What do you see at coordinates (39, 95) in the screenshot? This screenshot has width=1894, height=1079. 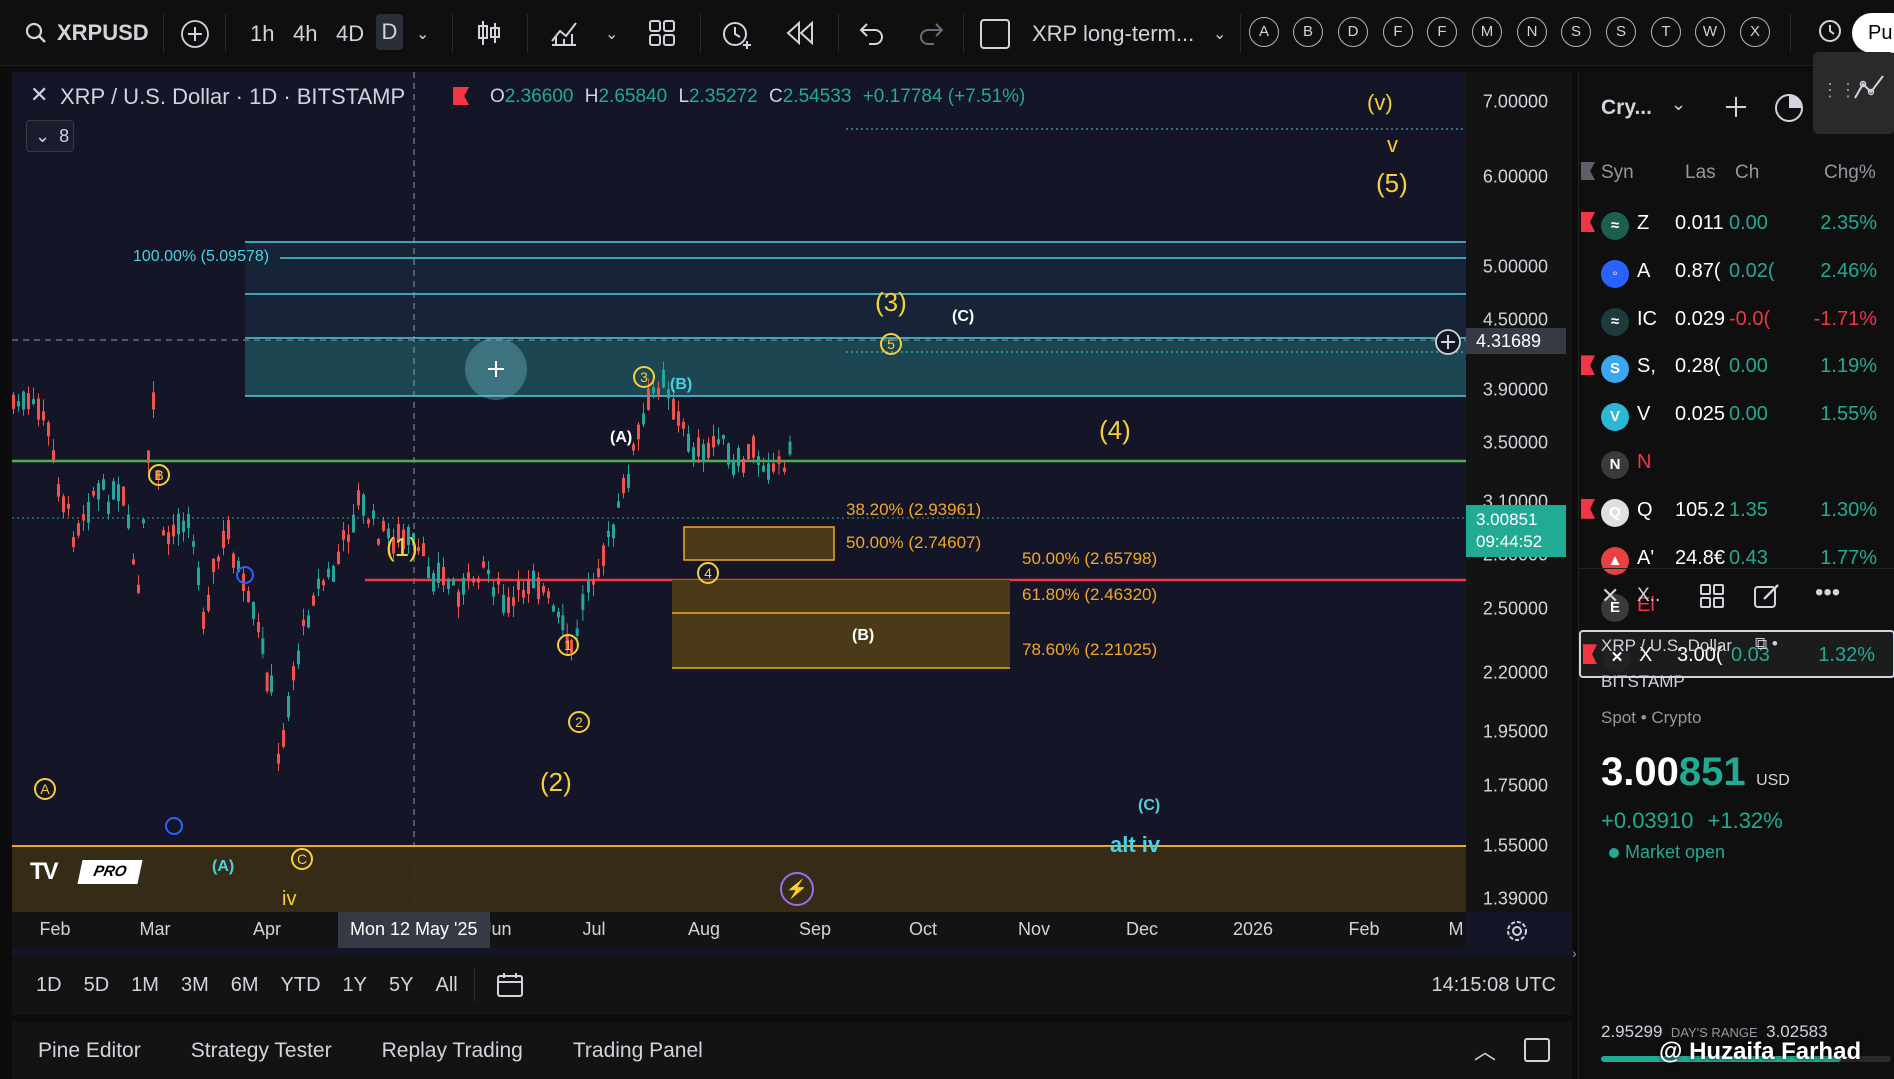 I see `close-icon: ✕` at bounding box center [39, 95].